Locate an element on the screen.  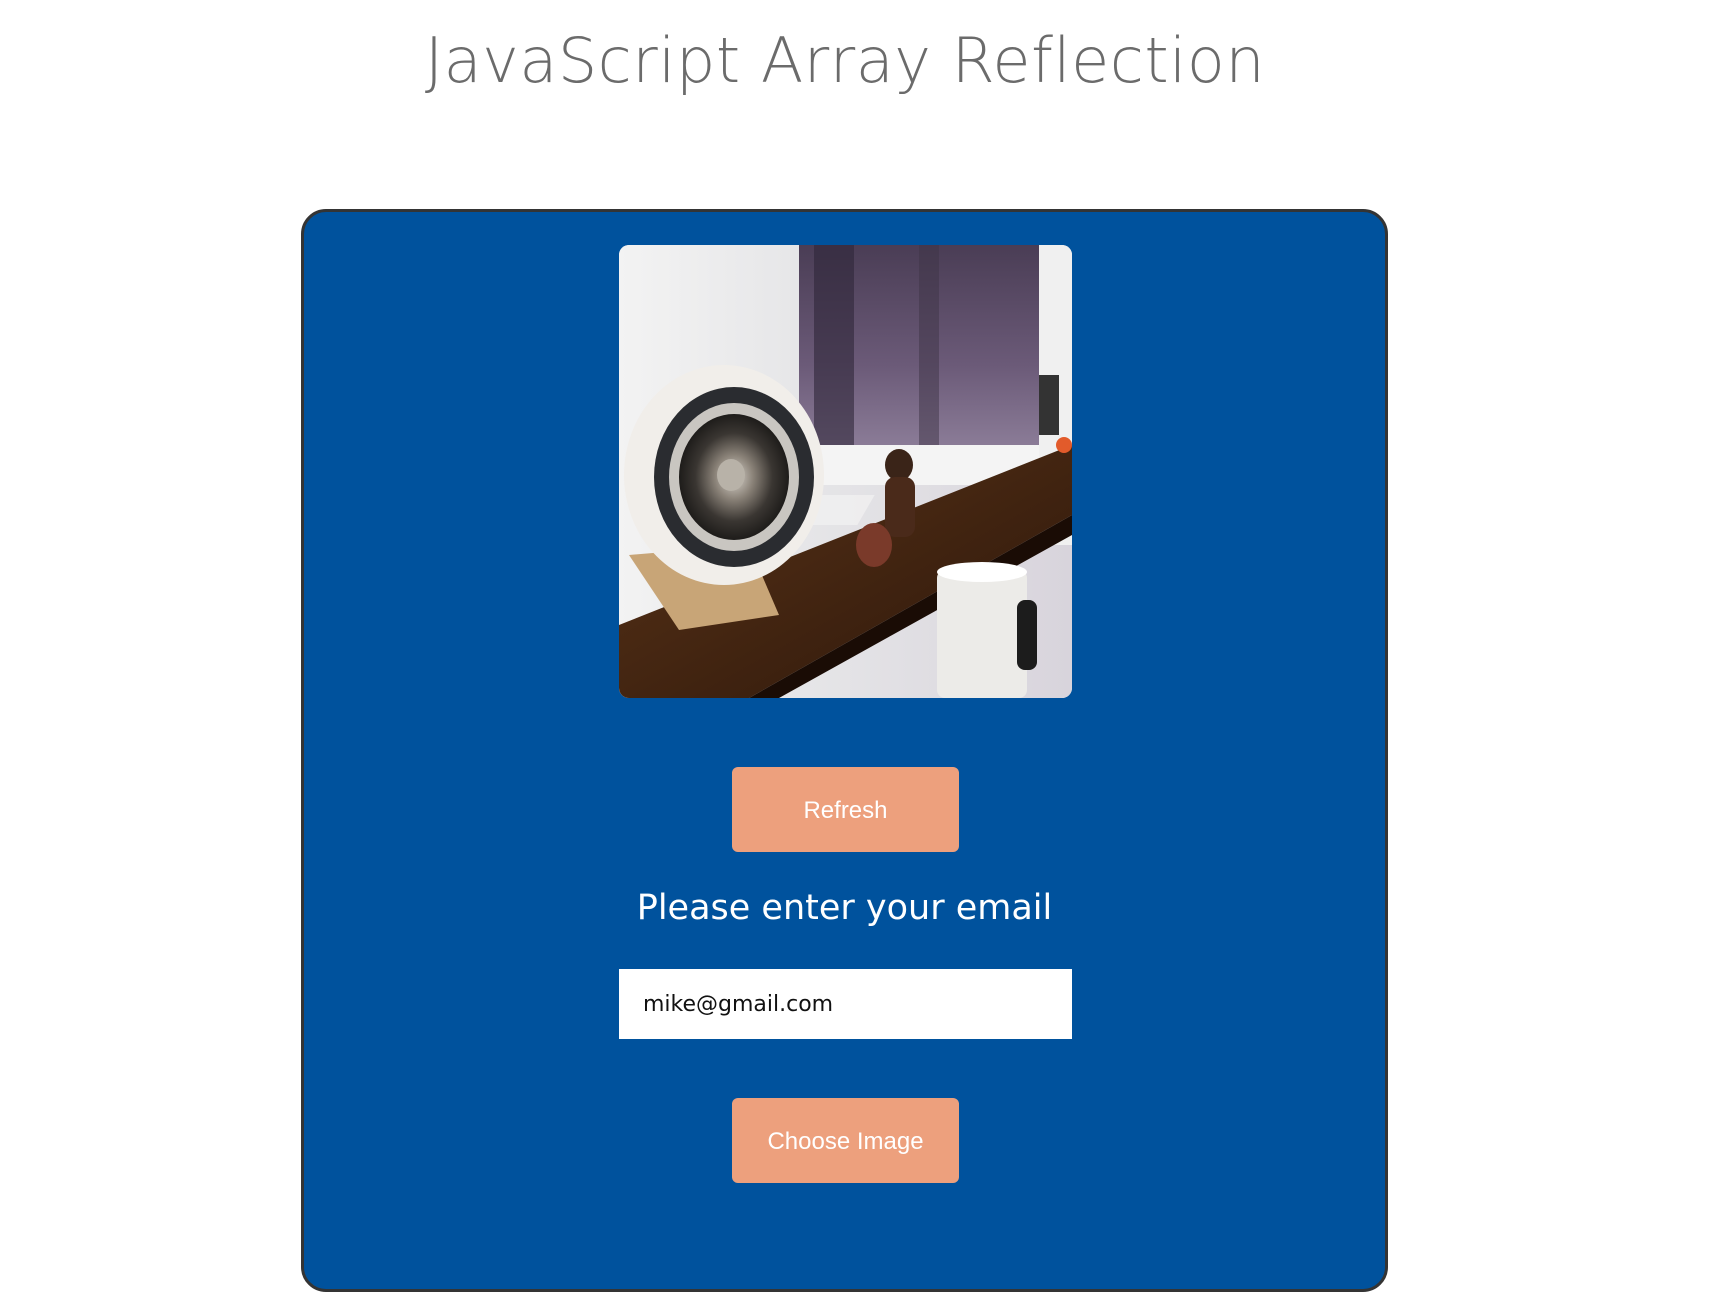
photo-illustration is located at coordinates (845, 471).